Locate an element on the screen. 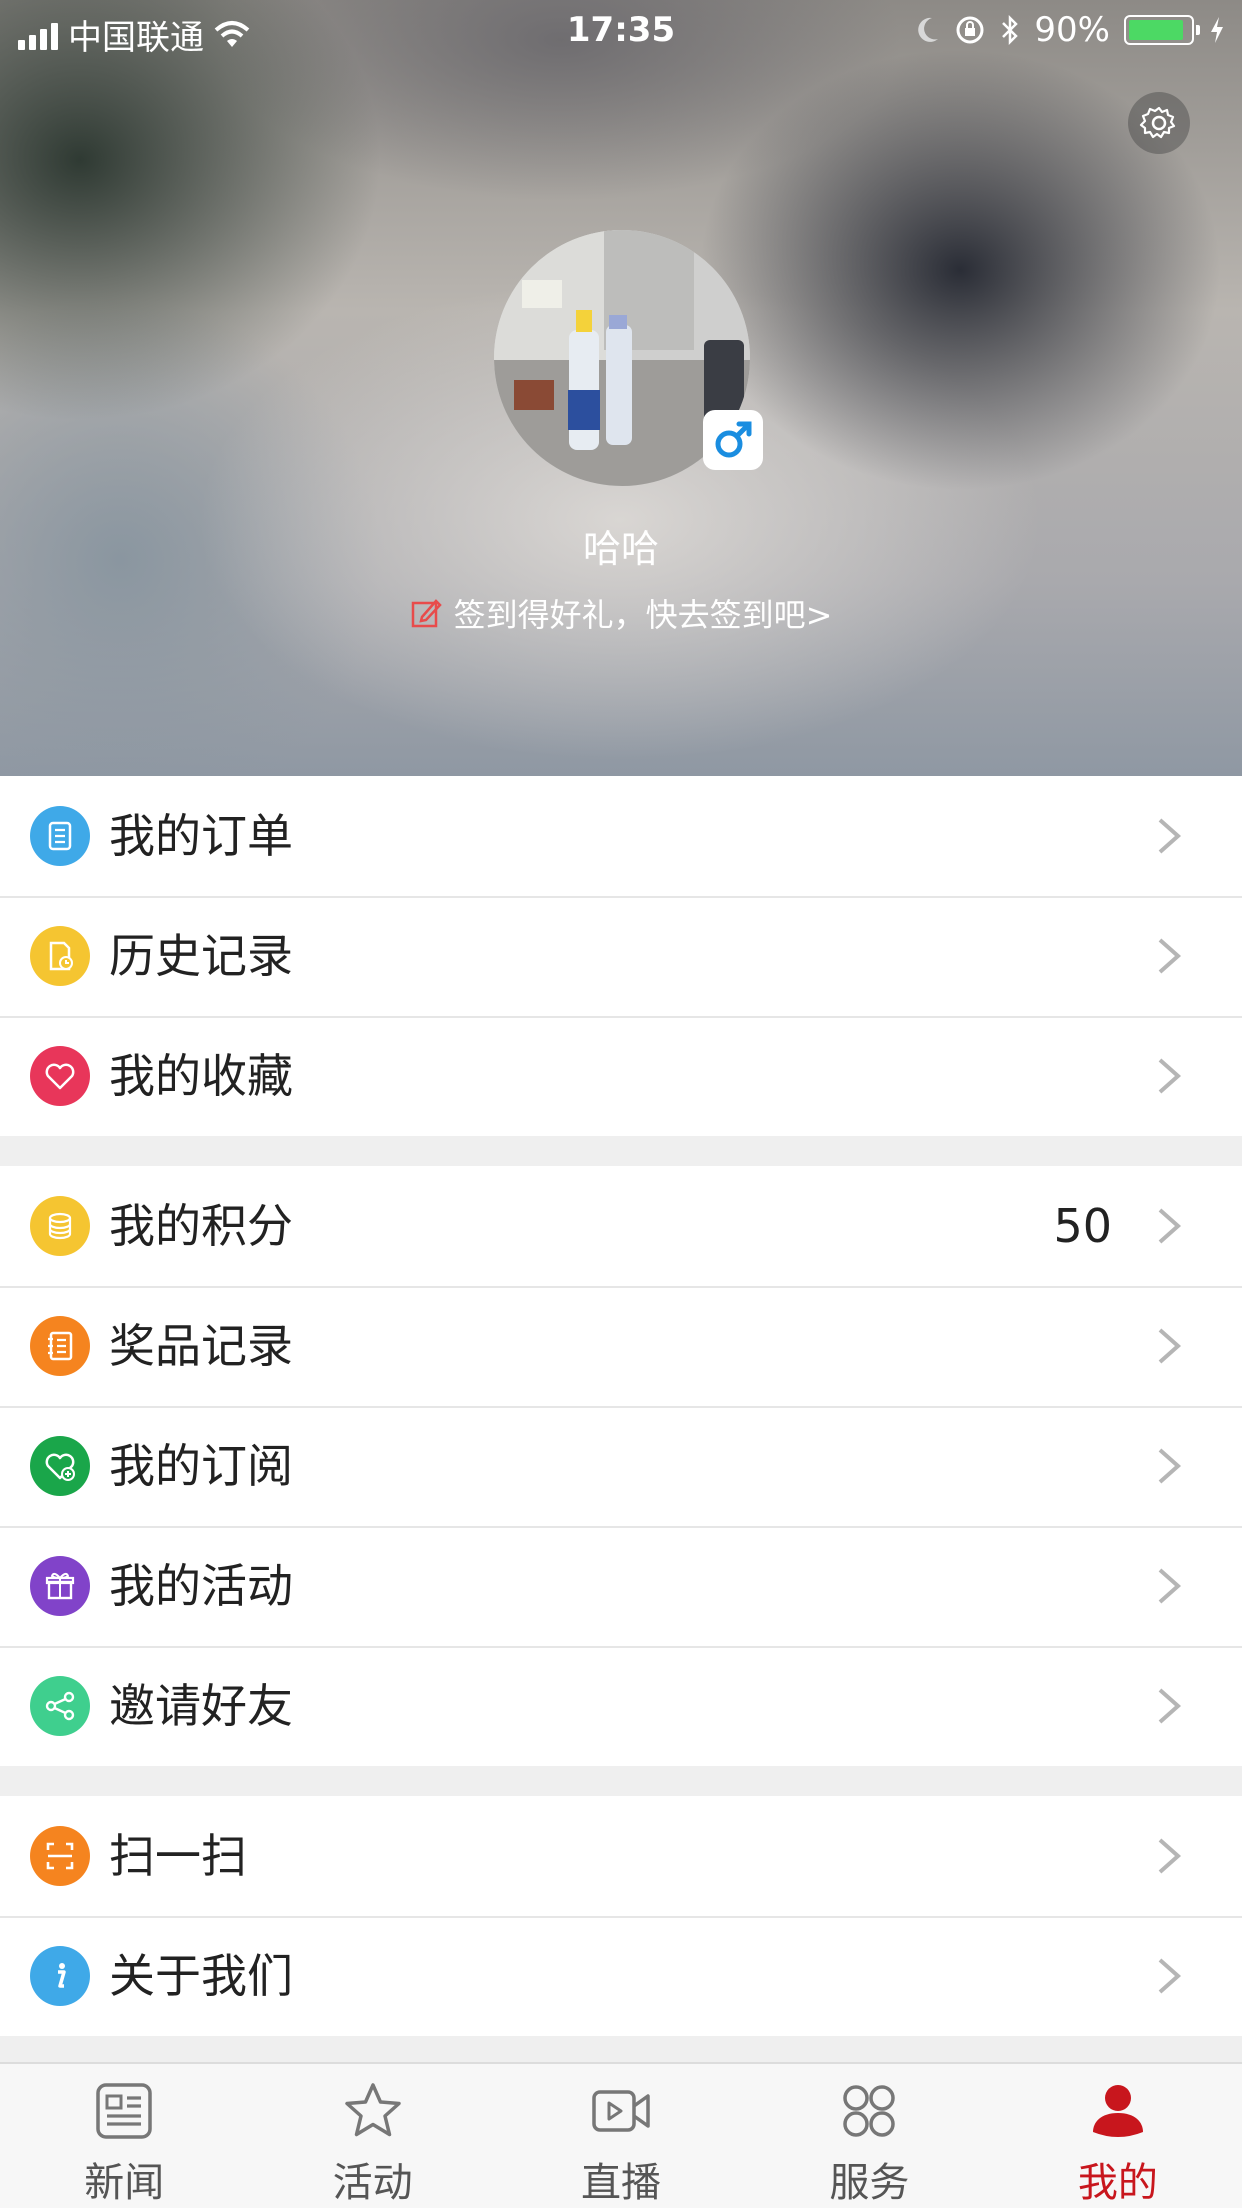 This screenshot has height=2208, width=1242. tab-label: 活动 is located at coordinates (372, 2183).